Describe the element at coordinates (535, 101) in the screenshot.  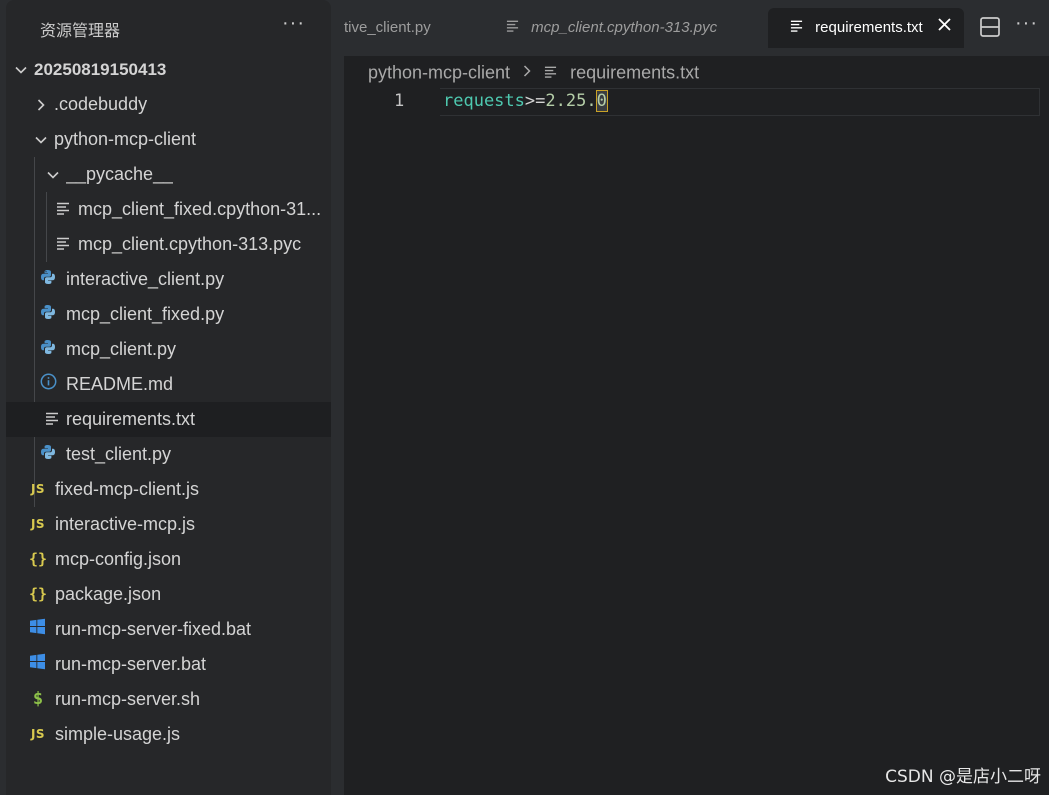
I see `code-token-operator: >=` at that location.